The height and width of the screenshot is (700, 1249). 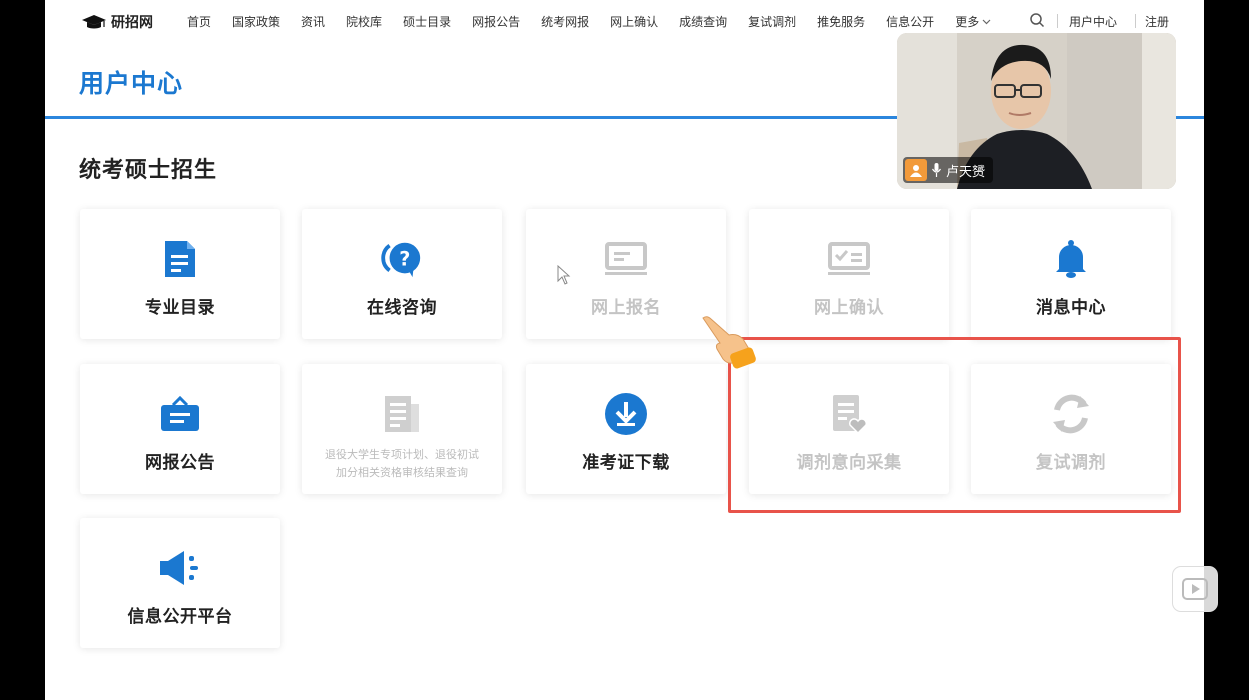 I want to click on card-label: 网报公告, so click(x=180, y=463).